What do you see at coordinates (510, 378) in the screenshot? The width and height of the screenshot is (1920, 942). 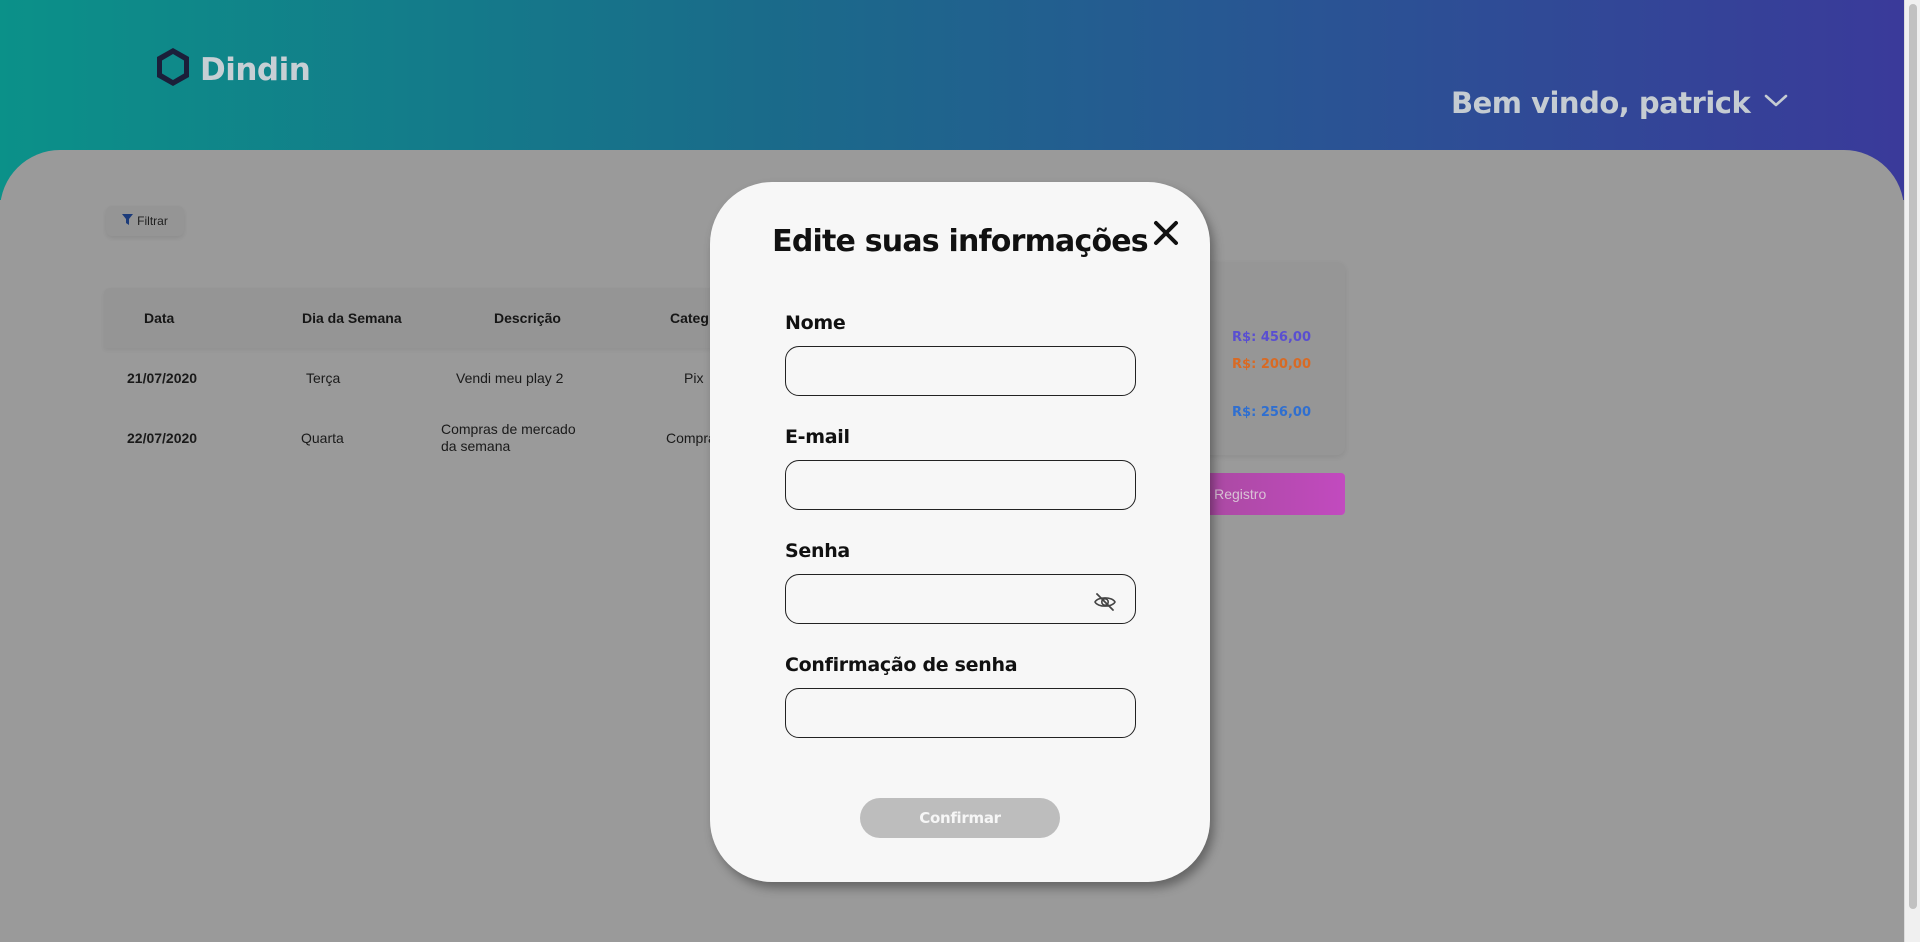 I see `row-description: Vendi meu play 2` at bounding box center [510, 378].